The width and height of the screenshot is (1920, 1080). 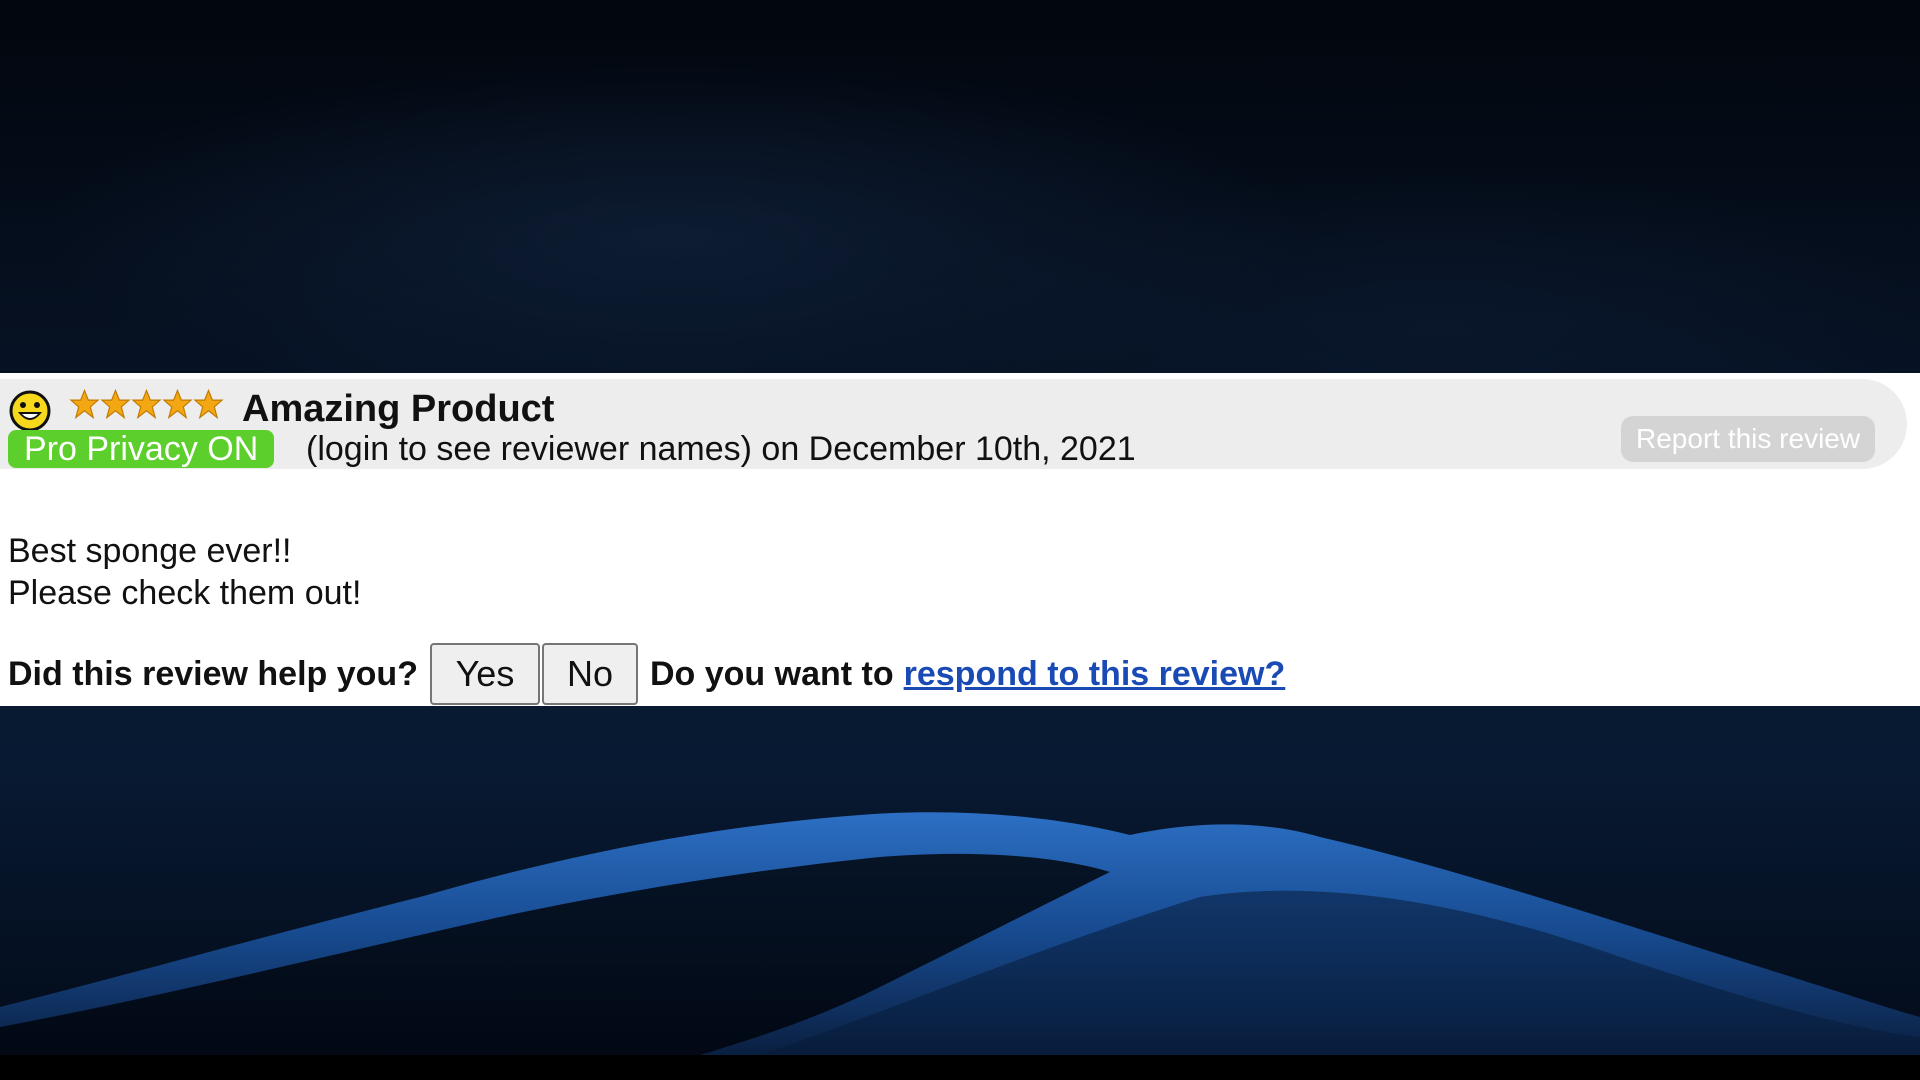 What do you see at coordinates (398, 409) in the screenshot?
I see `review-title: Amazing Product` at bounding box center [398, 409].